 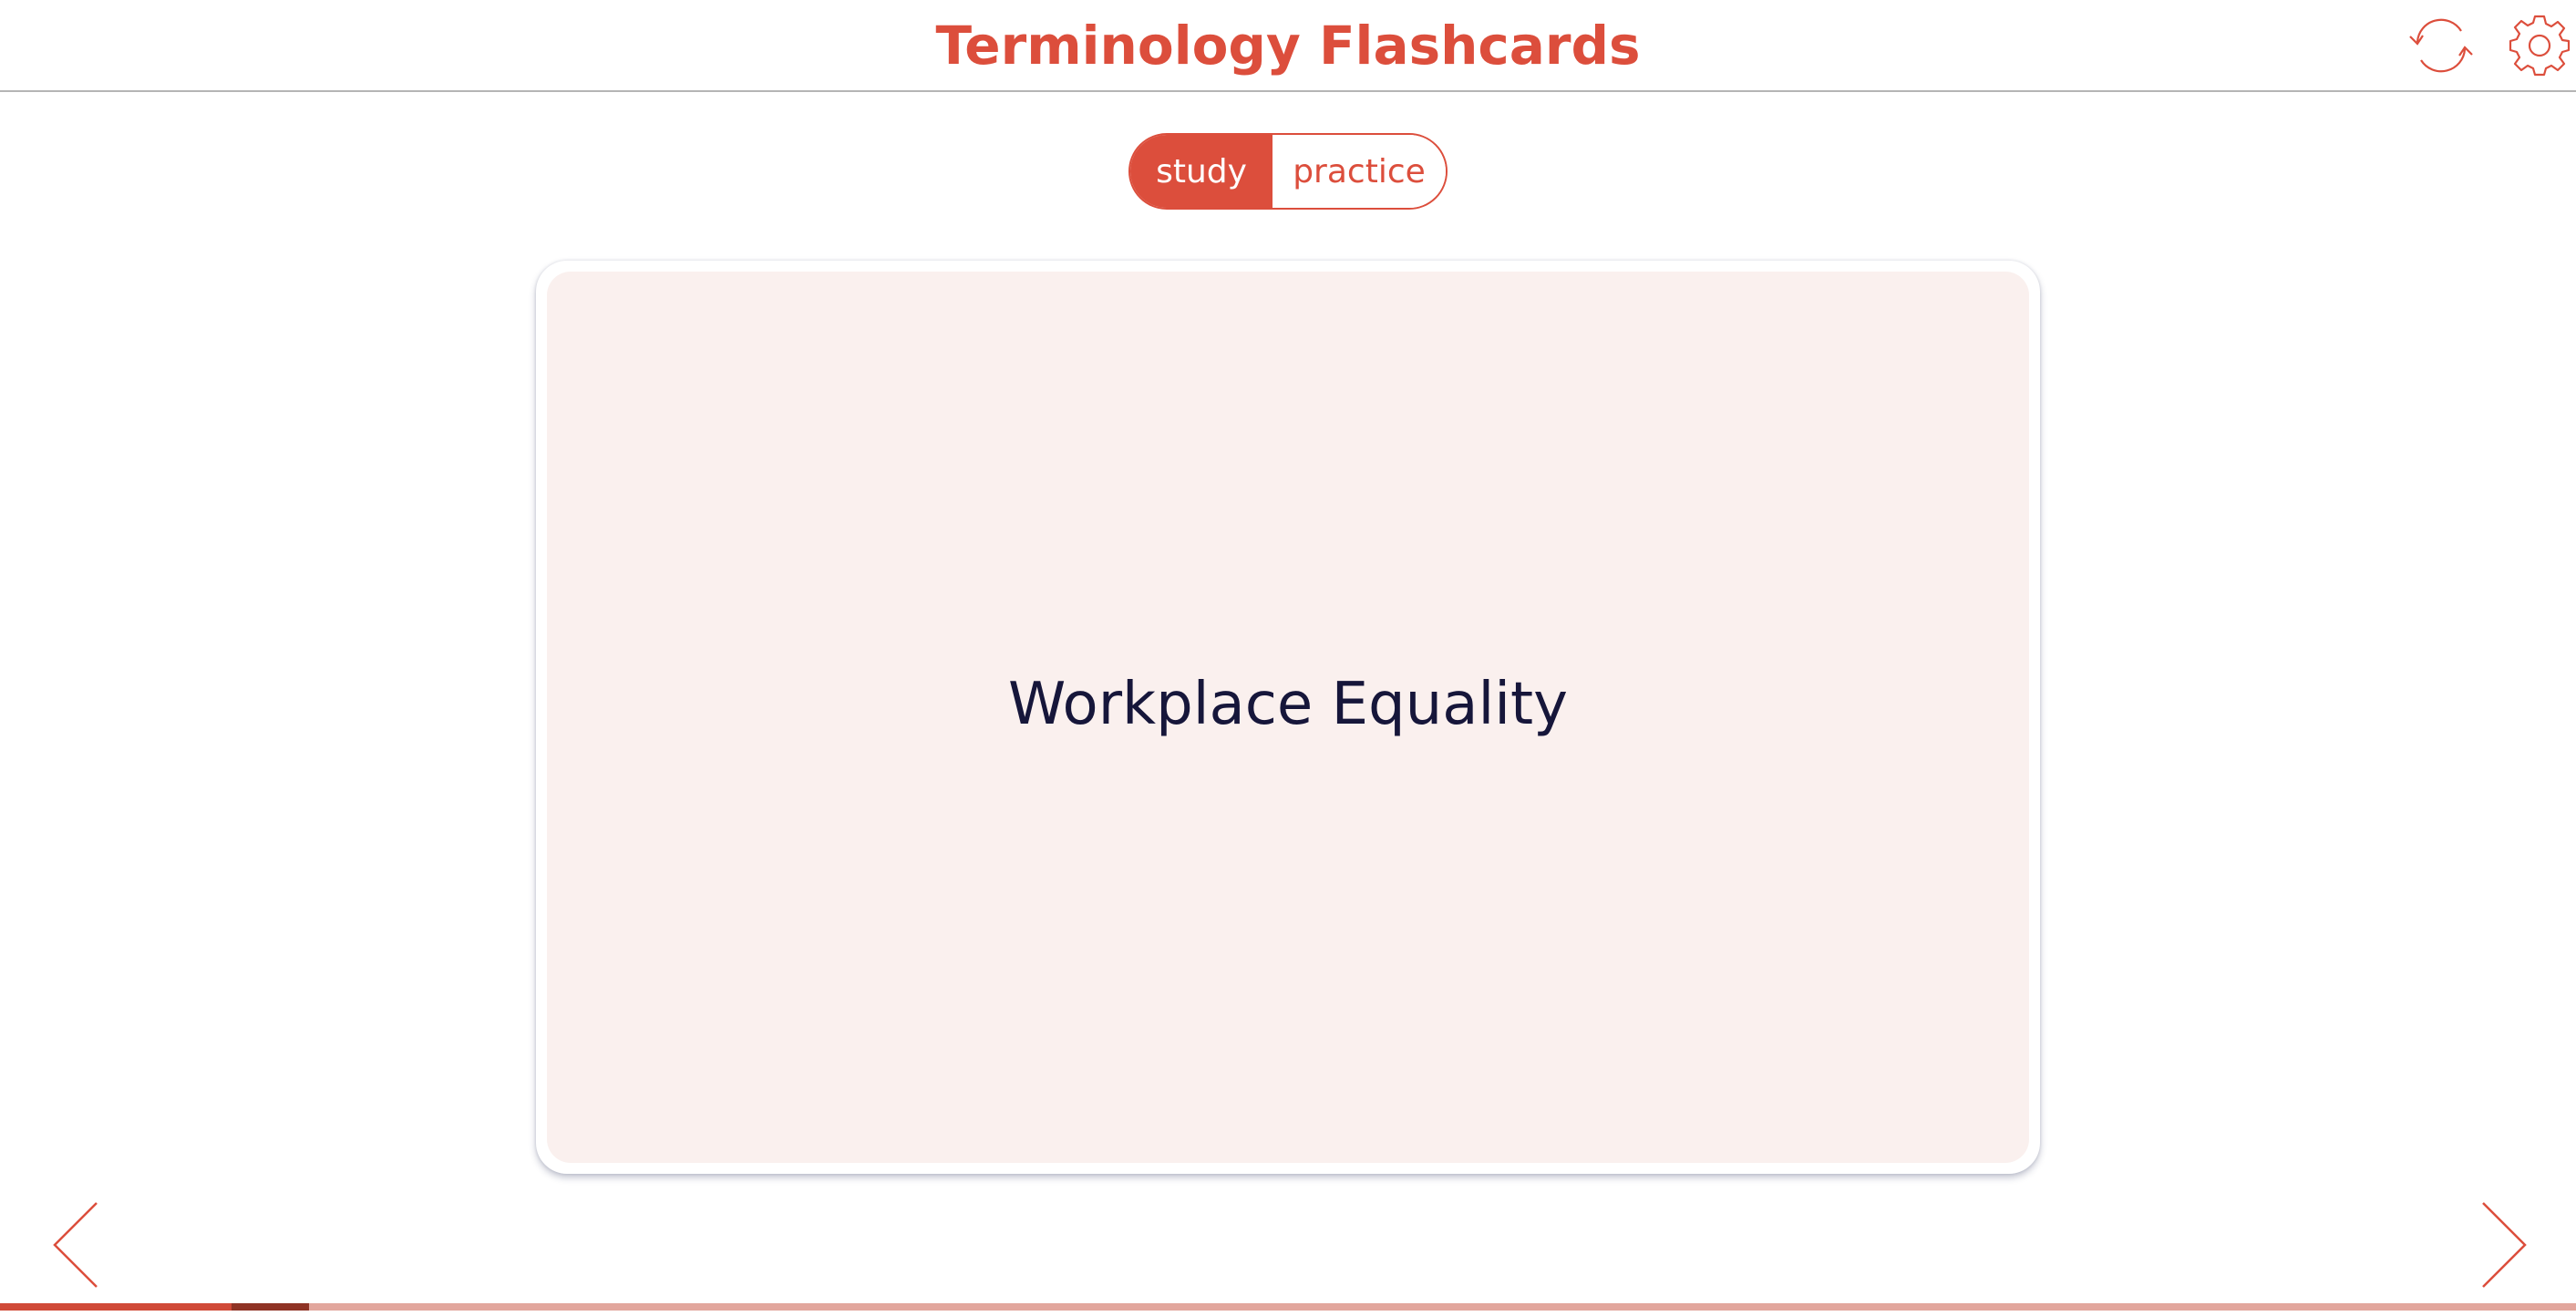 I want to click on next-card-button, so click(x=2503, y=1244).